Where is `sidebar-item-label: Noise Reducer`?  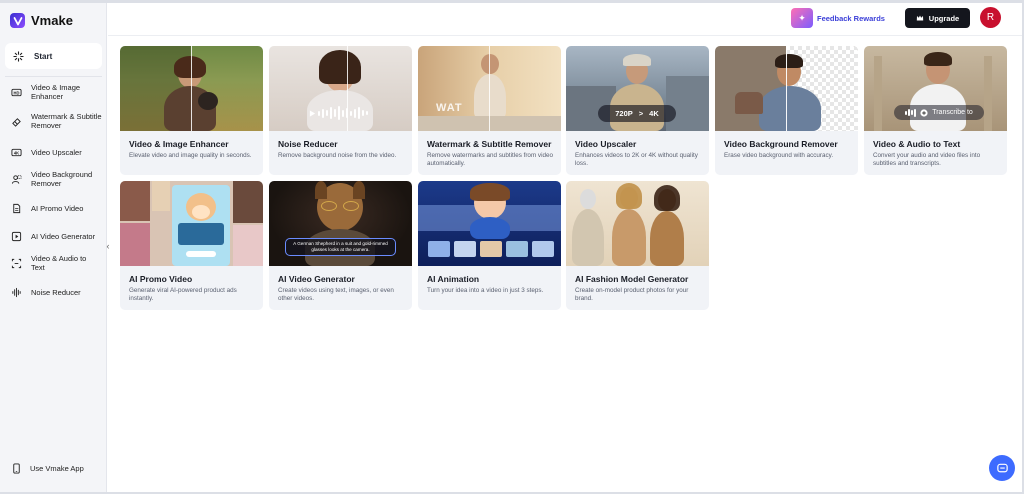 sidebar-item-label: Noise Reducer is located at coordinates (56, 292).